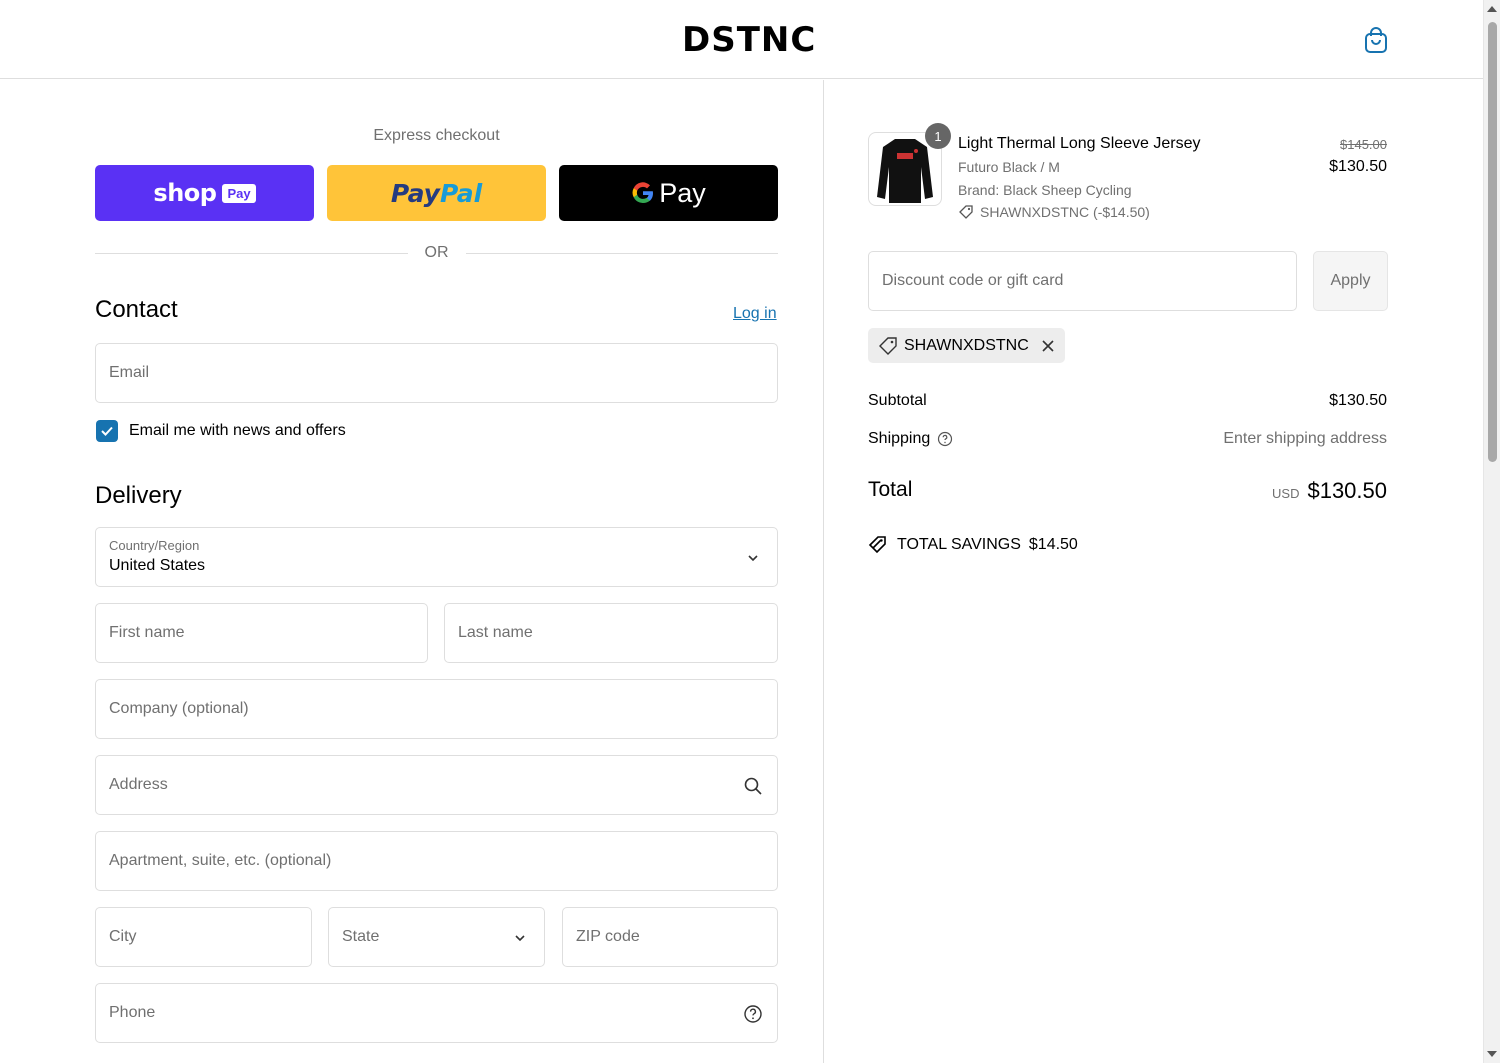 The height and width of the screenshot is (1063, 1500). Describe the element at coordinates (436, 373) in the screenshot. I see `email-field: Email` at that location.